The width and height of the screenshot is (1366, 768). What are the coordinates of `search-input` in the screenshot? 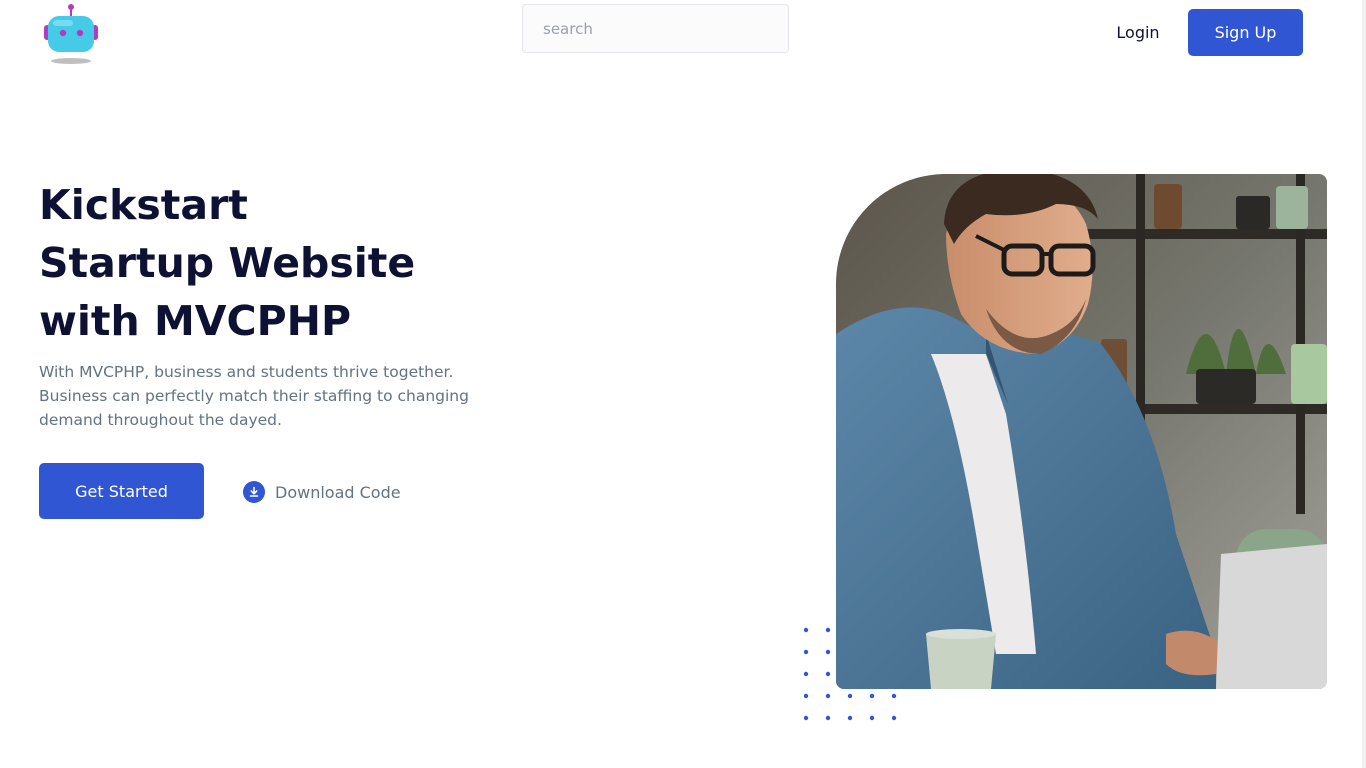 It's located at (655, 28).